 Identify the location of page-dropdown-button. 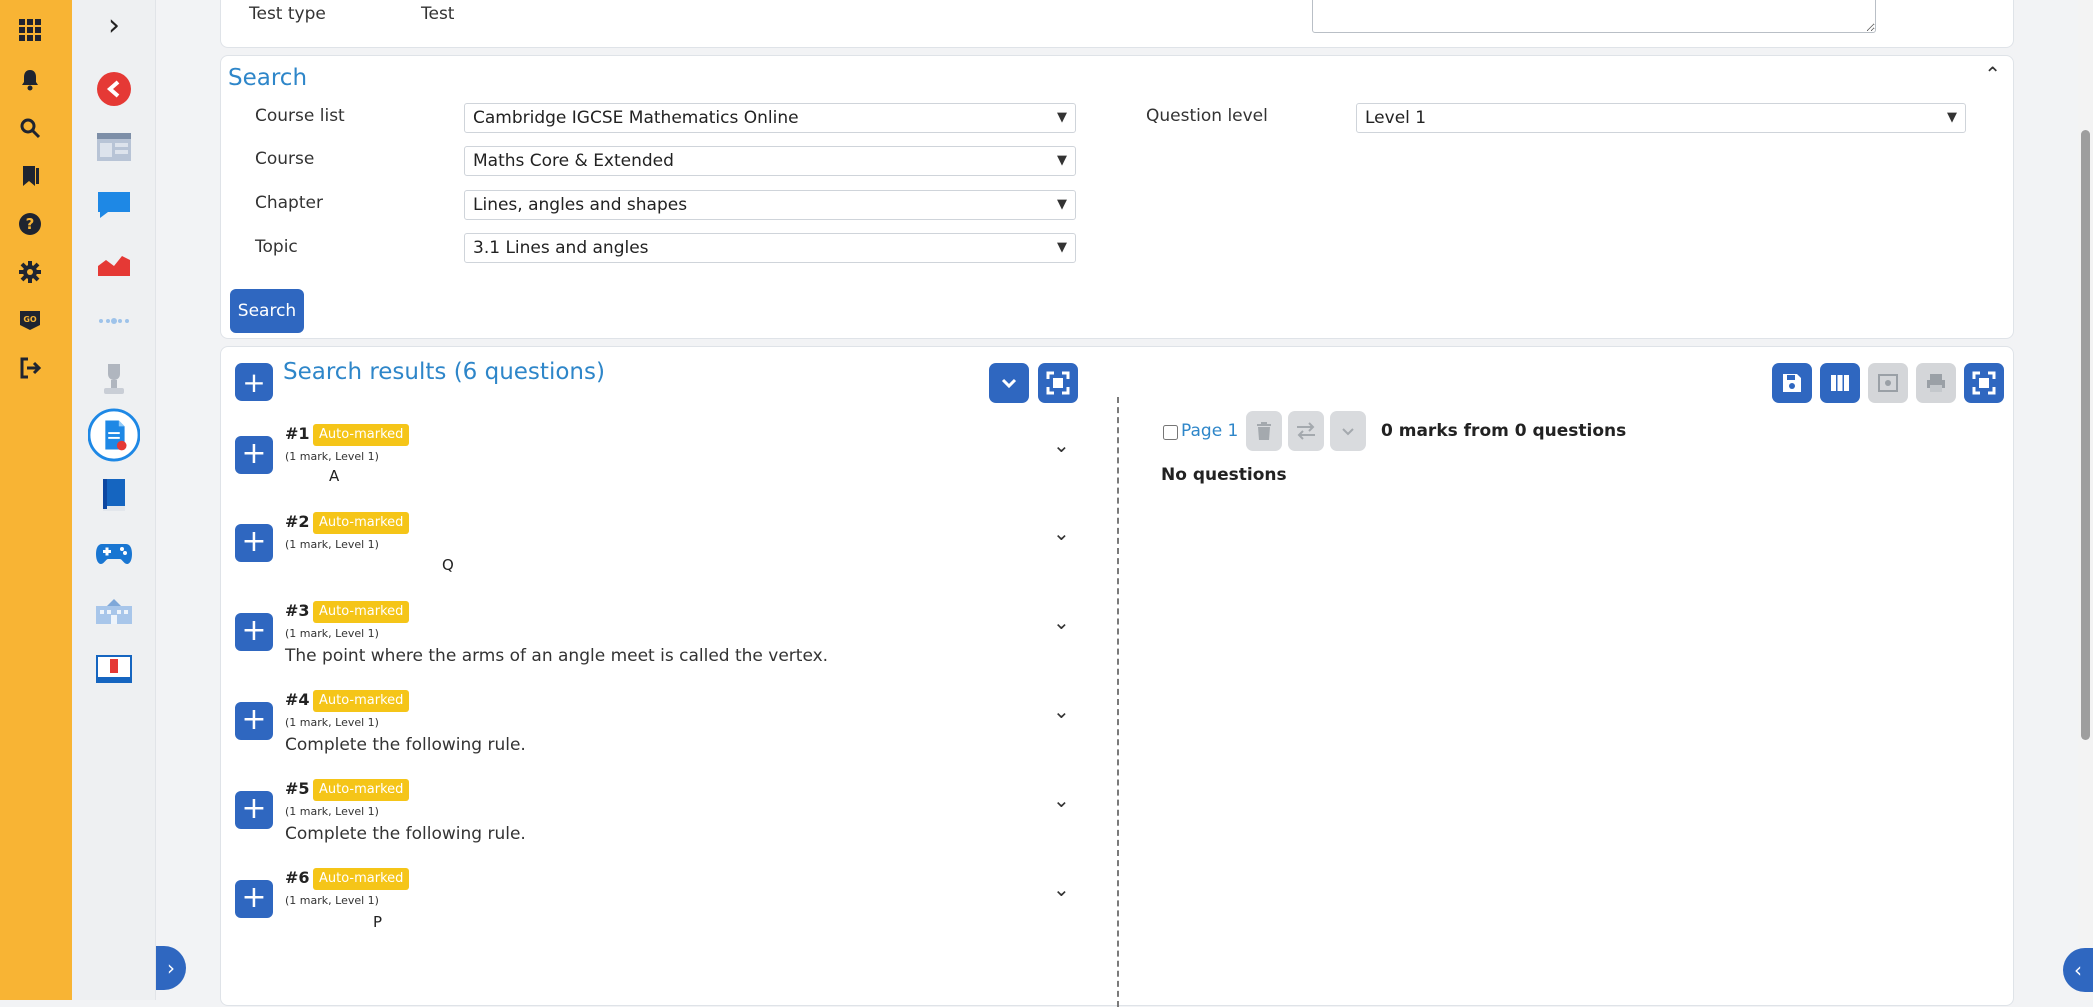
(1348, 431).